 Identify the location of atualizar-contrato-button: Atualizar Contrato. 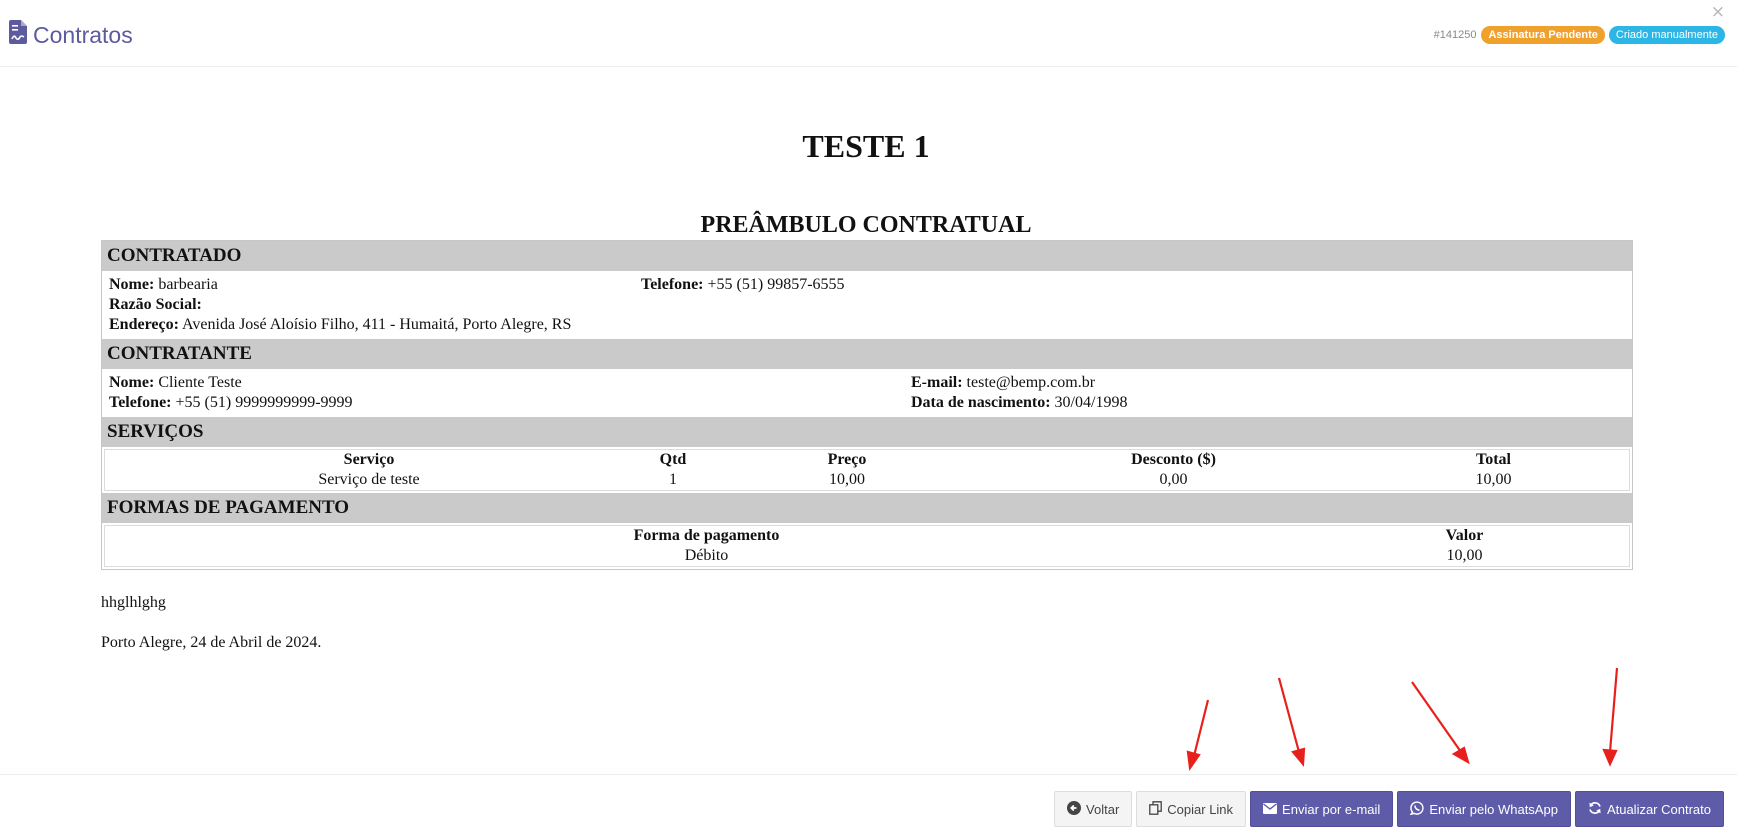
(1649, 809).